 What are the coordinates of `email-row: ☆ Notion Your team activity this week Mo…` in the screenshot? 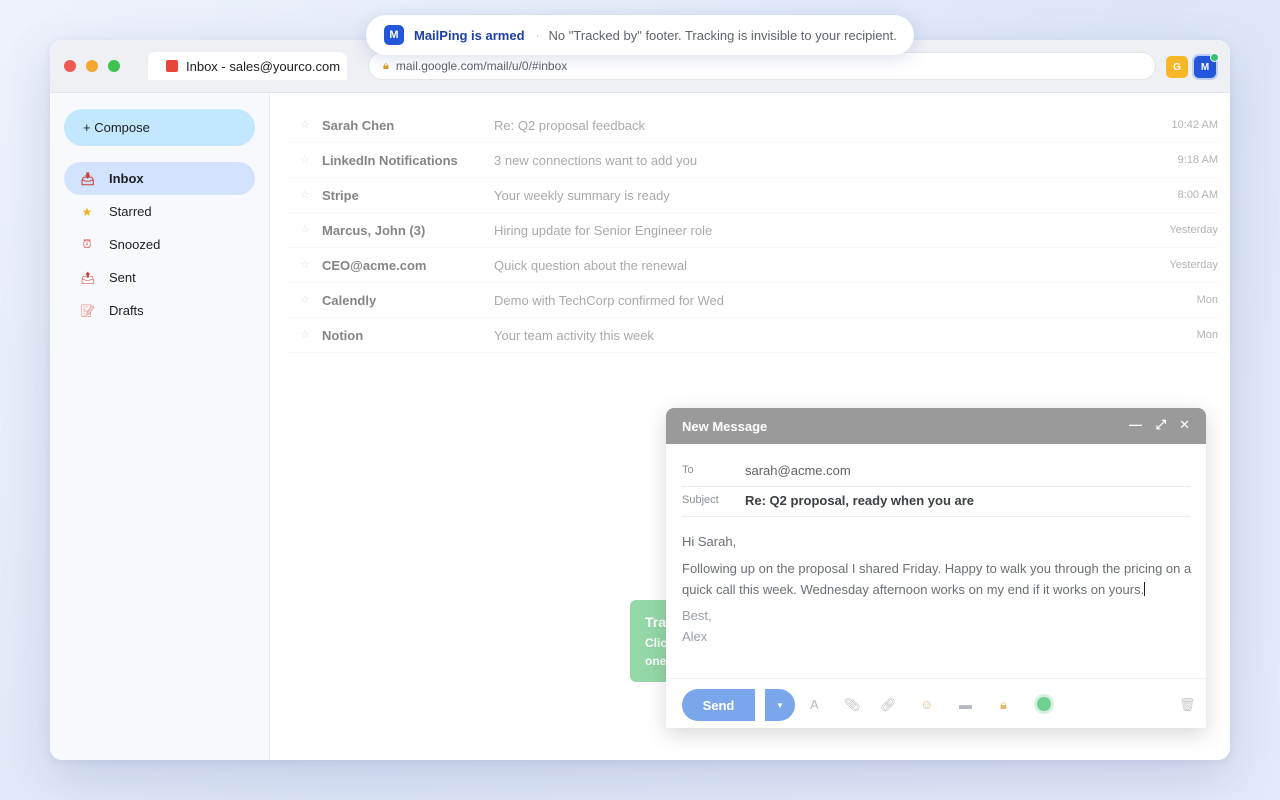 It's located at (753, 335).